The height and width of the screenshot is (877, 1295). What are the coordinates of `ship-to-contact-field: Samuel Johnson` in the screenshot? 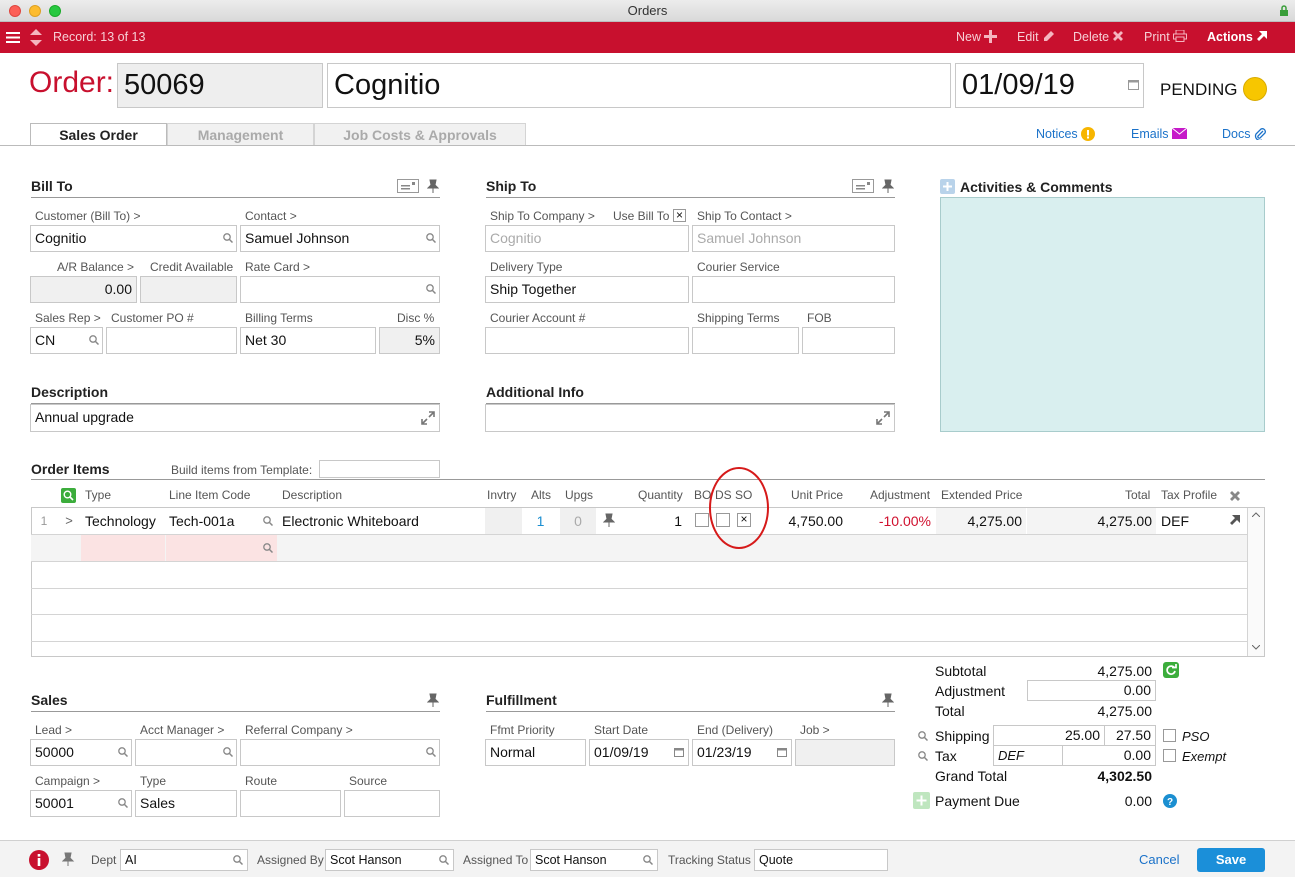 It's located at (793, 238).